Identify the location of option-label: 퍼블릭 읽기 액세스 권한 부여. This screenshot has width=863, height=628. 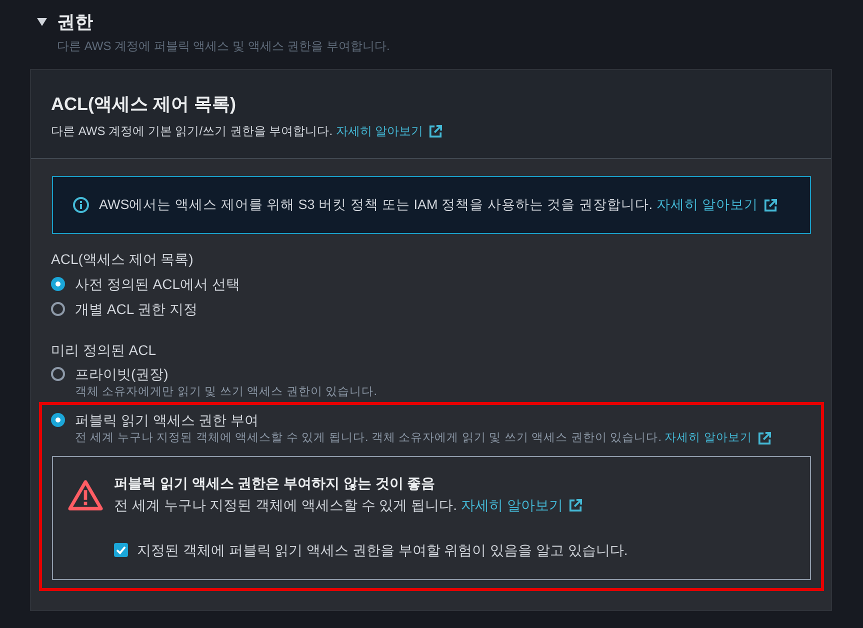
(167, 420).